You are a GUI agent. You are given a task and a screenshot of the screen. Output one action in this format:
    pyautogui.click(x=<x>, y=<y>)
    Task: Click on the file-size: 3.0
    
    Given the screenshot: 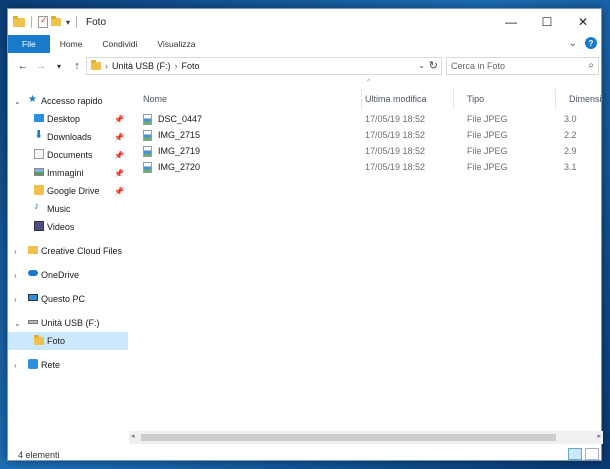 What is the action you would take?
    pyautogui.click(x=570, y=119)
    